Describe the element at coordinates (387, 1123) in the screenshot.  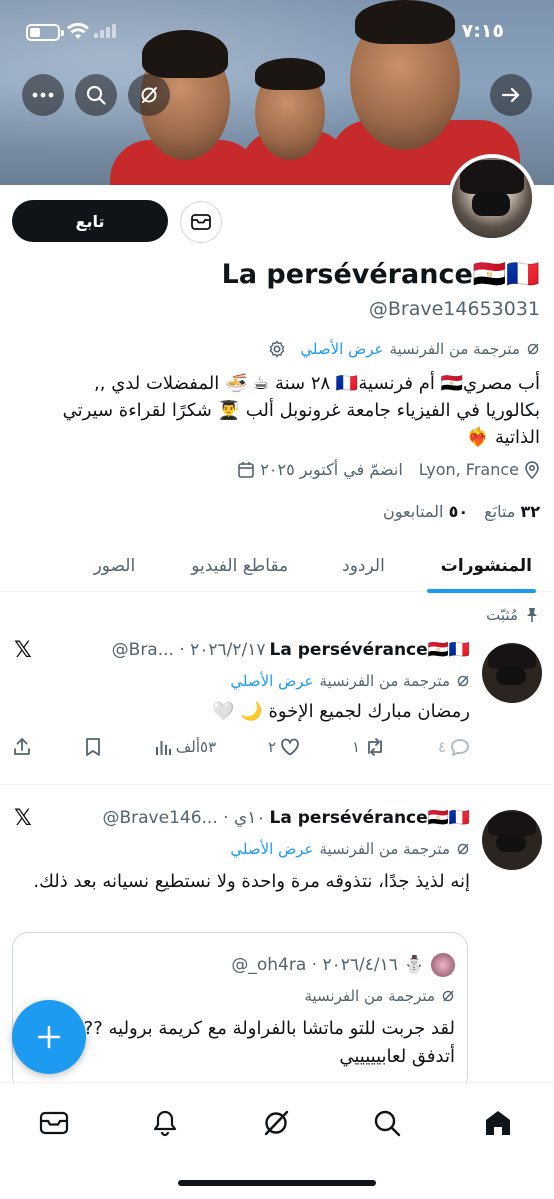
I see `nav-search` at that location.